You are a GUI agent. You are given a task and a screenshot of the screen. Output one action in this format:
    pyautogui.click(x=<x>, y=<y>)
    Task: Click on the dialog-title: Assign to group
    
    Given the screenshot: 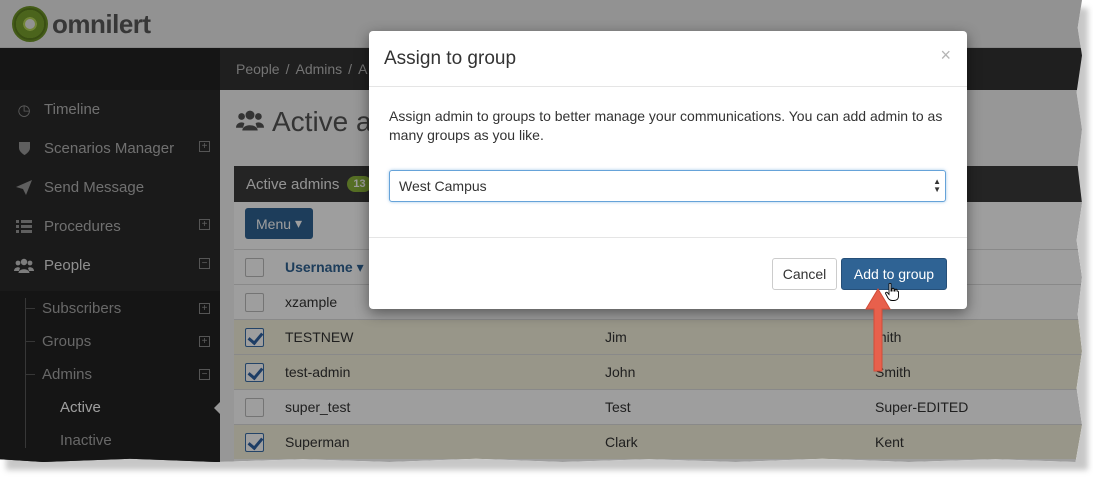 What is the action you would take?
    pyautogui.click(x=450, y=58)
    